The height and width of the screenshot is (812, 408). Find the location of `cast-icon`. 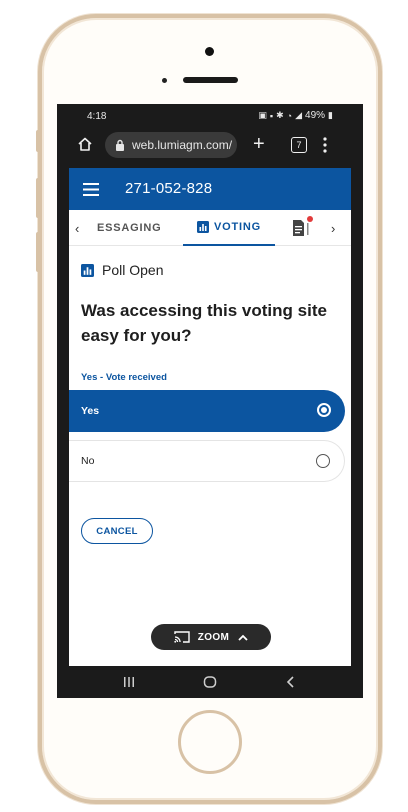

cast-icon is located at coordinates (181, 637).